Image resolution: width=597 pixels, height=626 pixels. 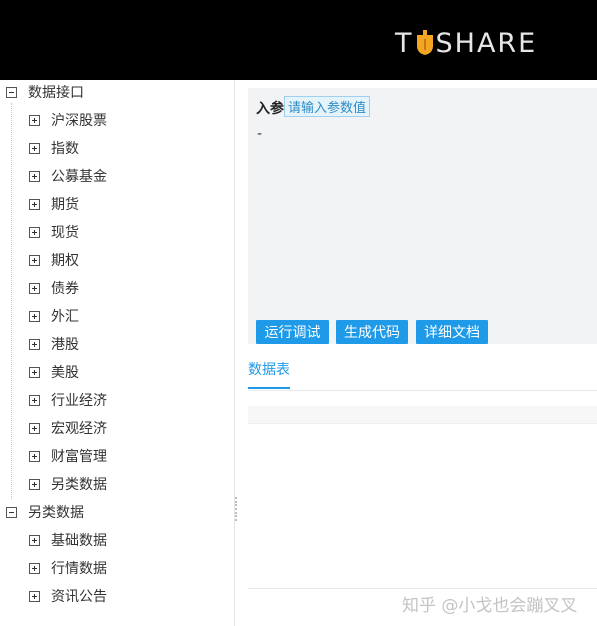 I want to click on tree-root-label: 数据接口, so click(x=56, y=93).